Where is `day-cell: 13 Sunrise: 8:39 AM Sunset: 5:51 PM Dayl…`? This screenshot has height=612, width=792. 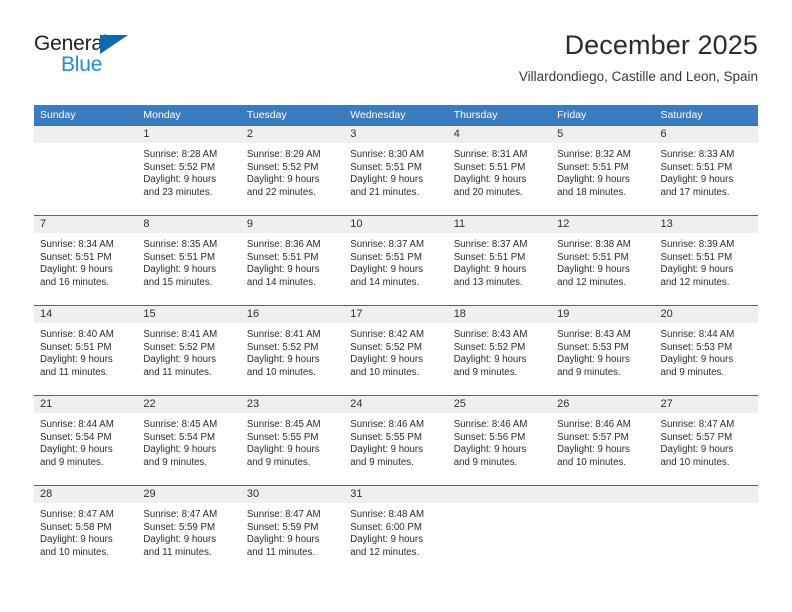
day-cell: 13 Sunrise: 8:39 AM Sunset: 5:51 PM Dayl… is located at coordinates (706, 260).